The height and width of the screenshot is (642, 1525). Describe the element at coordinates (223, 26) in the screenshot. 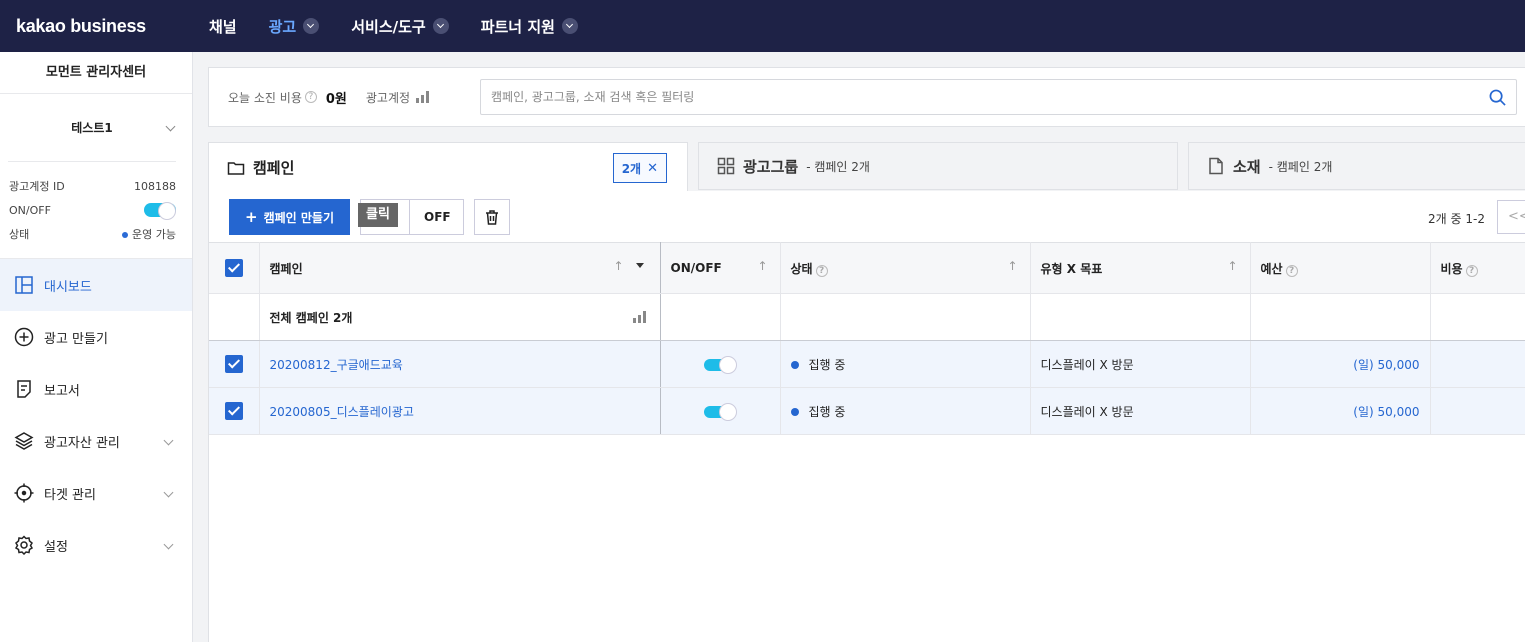

I see `nav-item-channel: 채널` at that location.